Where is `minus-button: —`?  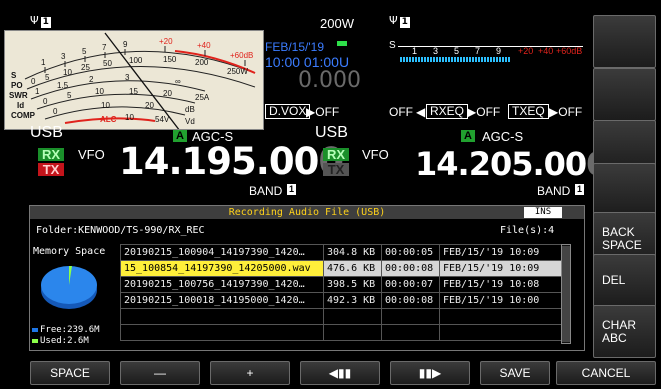
minus-button: — is located at coordinates (160, 373).